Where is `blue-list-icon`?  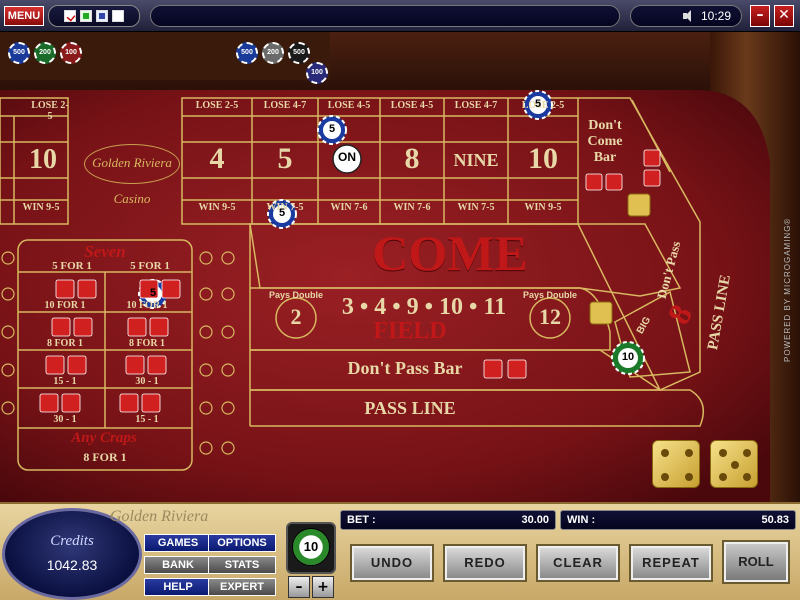
blue-list-icon is located at coordinates (102, 16).